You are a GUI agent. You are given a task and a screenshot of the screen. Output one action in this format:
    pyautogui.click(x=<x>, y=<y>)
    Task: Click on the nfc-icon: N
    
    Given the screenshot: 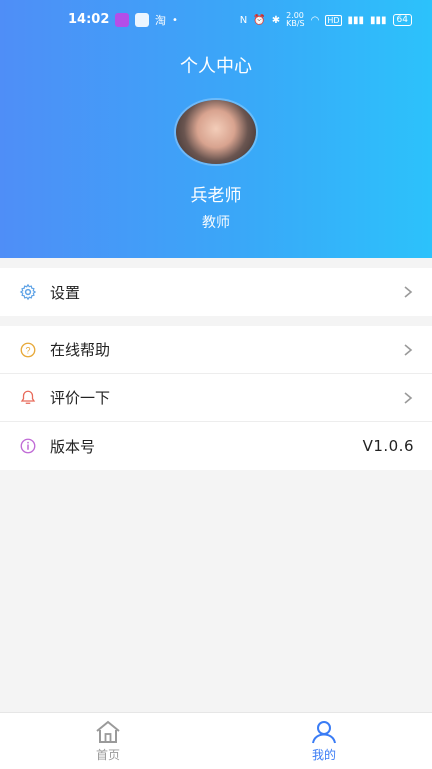 What is the action you would take?
    pyautogui.click(x=243, y=20)
    